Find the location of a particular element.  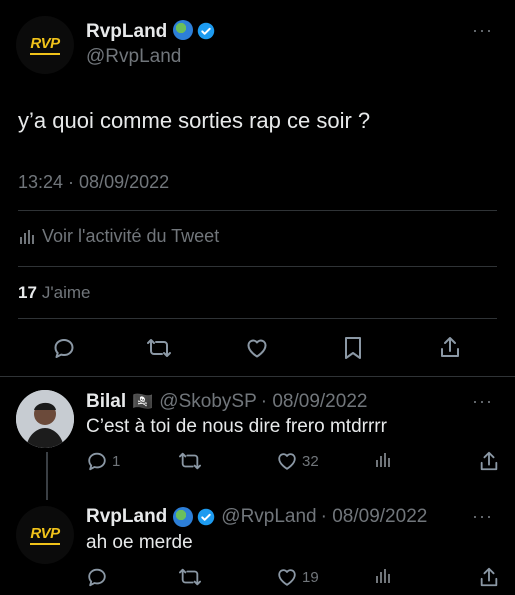

reply2-text: ah oe merde is located at coordinates (139, 542).